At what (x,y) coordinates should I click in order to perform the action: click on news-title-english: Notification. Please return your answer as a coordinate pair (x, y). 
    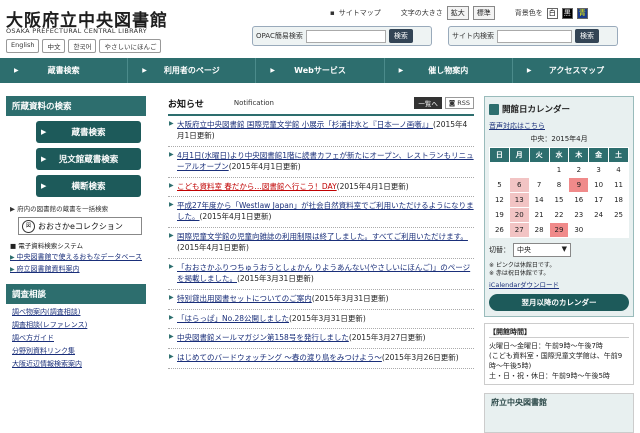
    Looking at the image, I should click on (253, 103).